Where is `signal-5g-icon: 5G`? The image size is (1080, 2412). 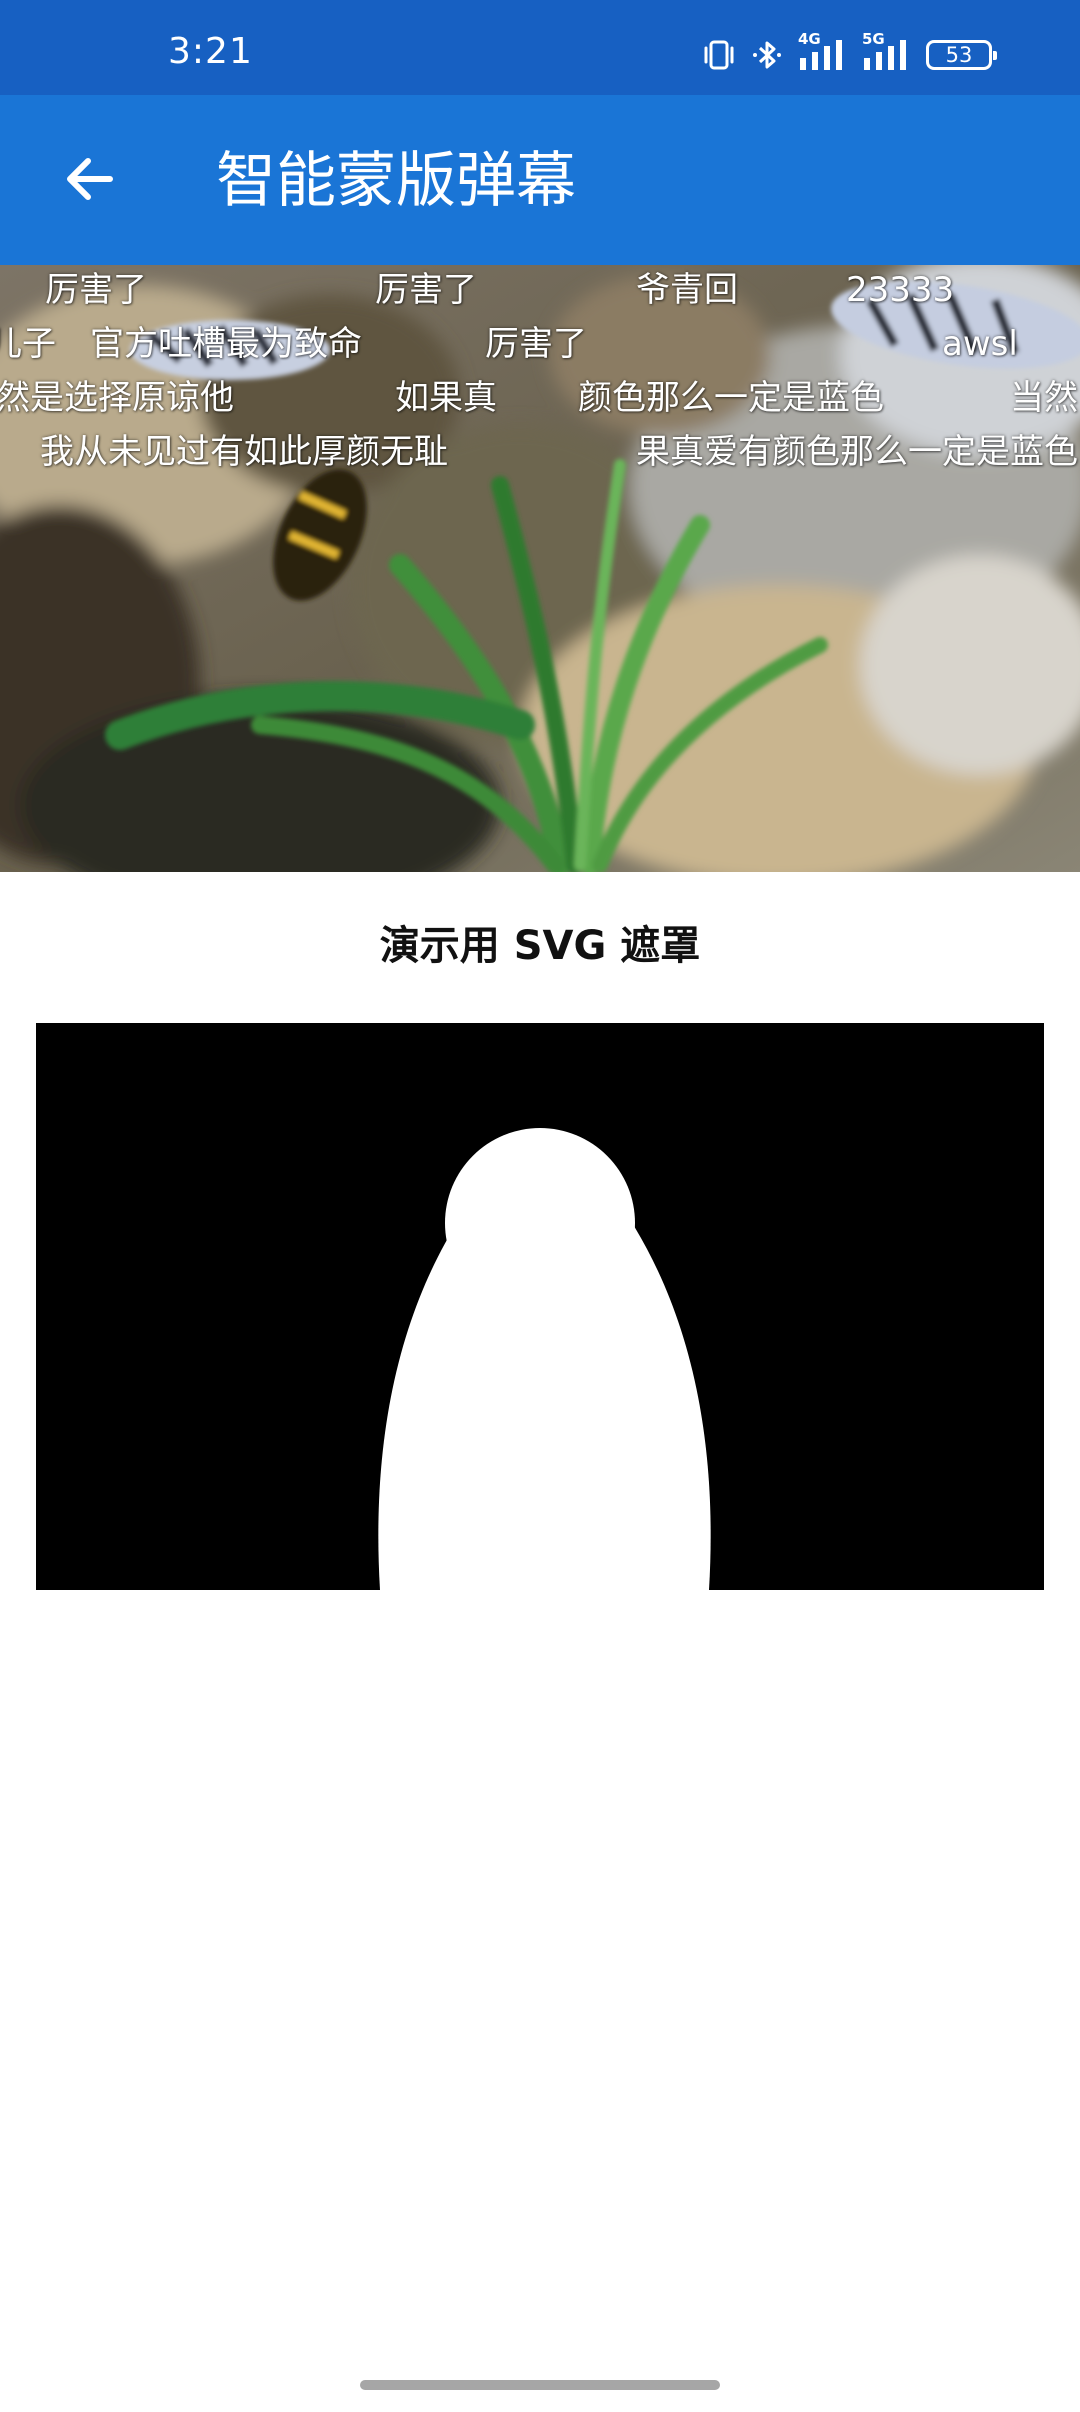
signal-5g-icon: 5G is located at coordinates (887, 52).